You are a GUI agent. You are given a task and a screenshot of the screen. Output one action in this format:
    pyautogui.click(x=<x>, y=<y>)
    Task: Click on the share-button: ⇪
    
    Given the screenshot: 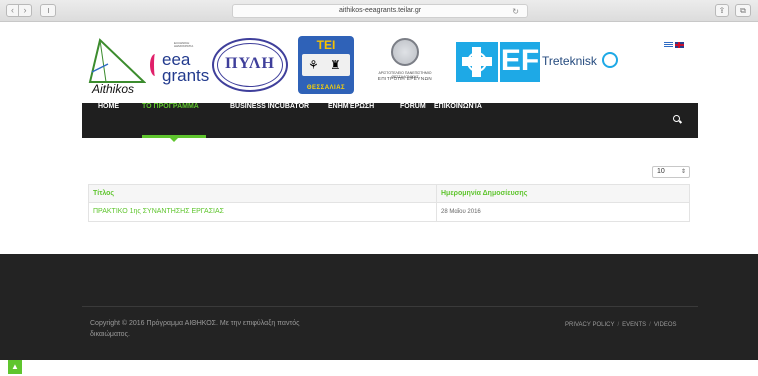 What is the action you would take?
    pyautogui.click(x=722, y=10)
    